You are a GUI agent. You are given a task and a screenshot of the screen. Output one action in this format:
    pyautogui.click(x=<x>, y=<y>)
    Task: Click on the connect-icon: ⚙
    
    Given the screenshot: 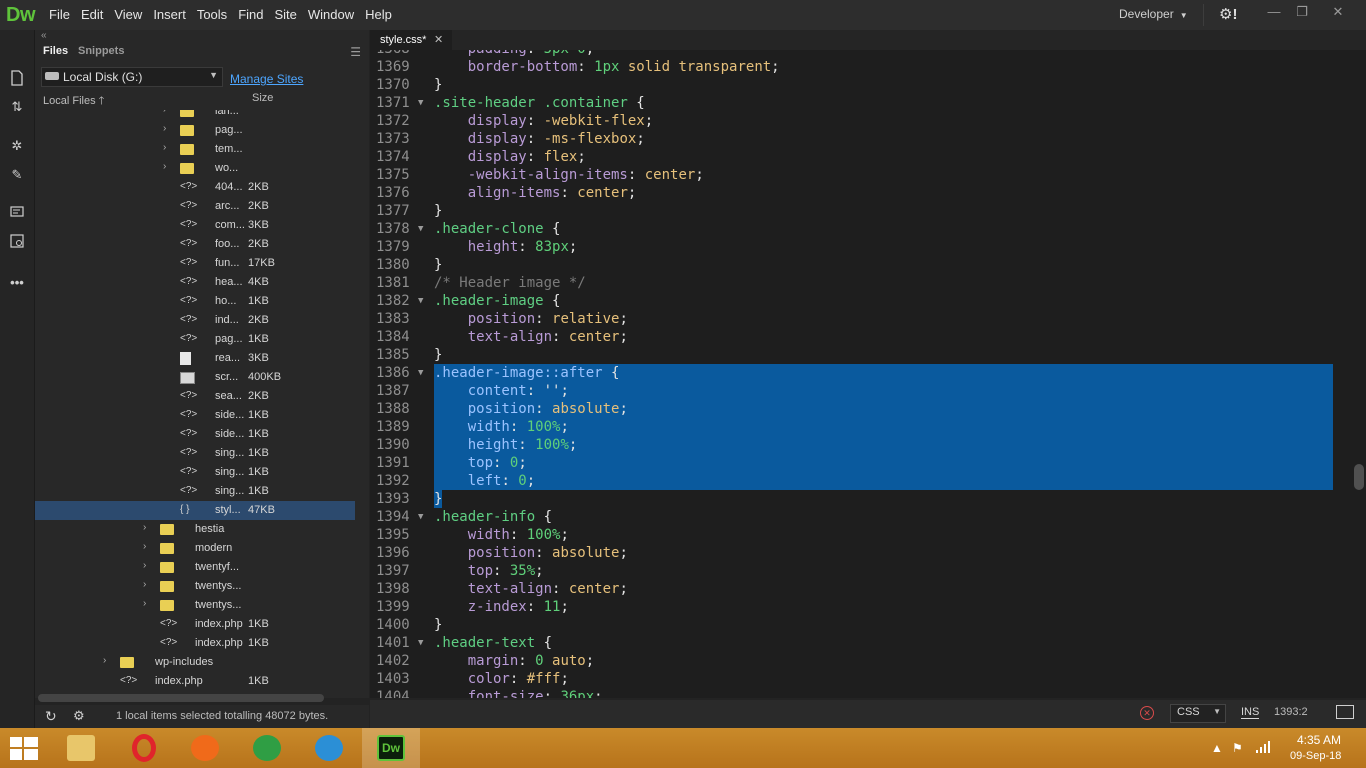 What is the action you would take?
    pyautogui.click(x=79, y=716)
    